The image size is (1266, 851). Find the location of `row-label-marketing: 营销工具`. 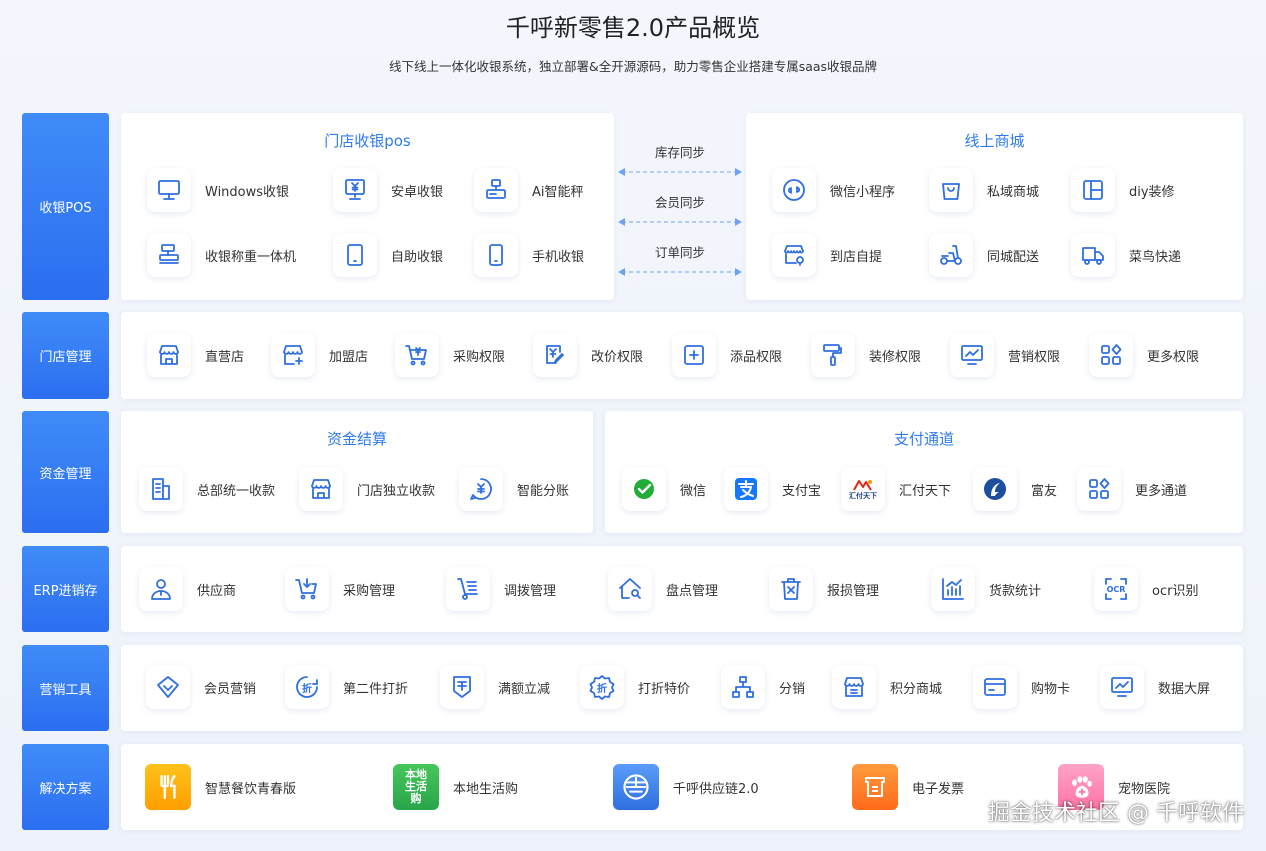

row-label-marketing: 营销工具 is located at coordinates (65, 688).